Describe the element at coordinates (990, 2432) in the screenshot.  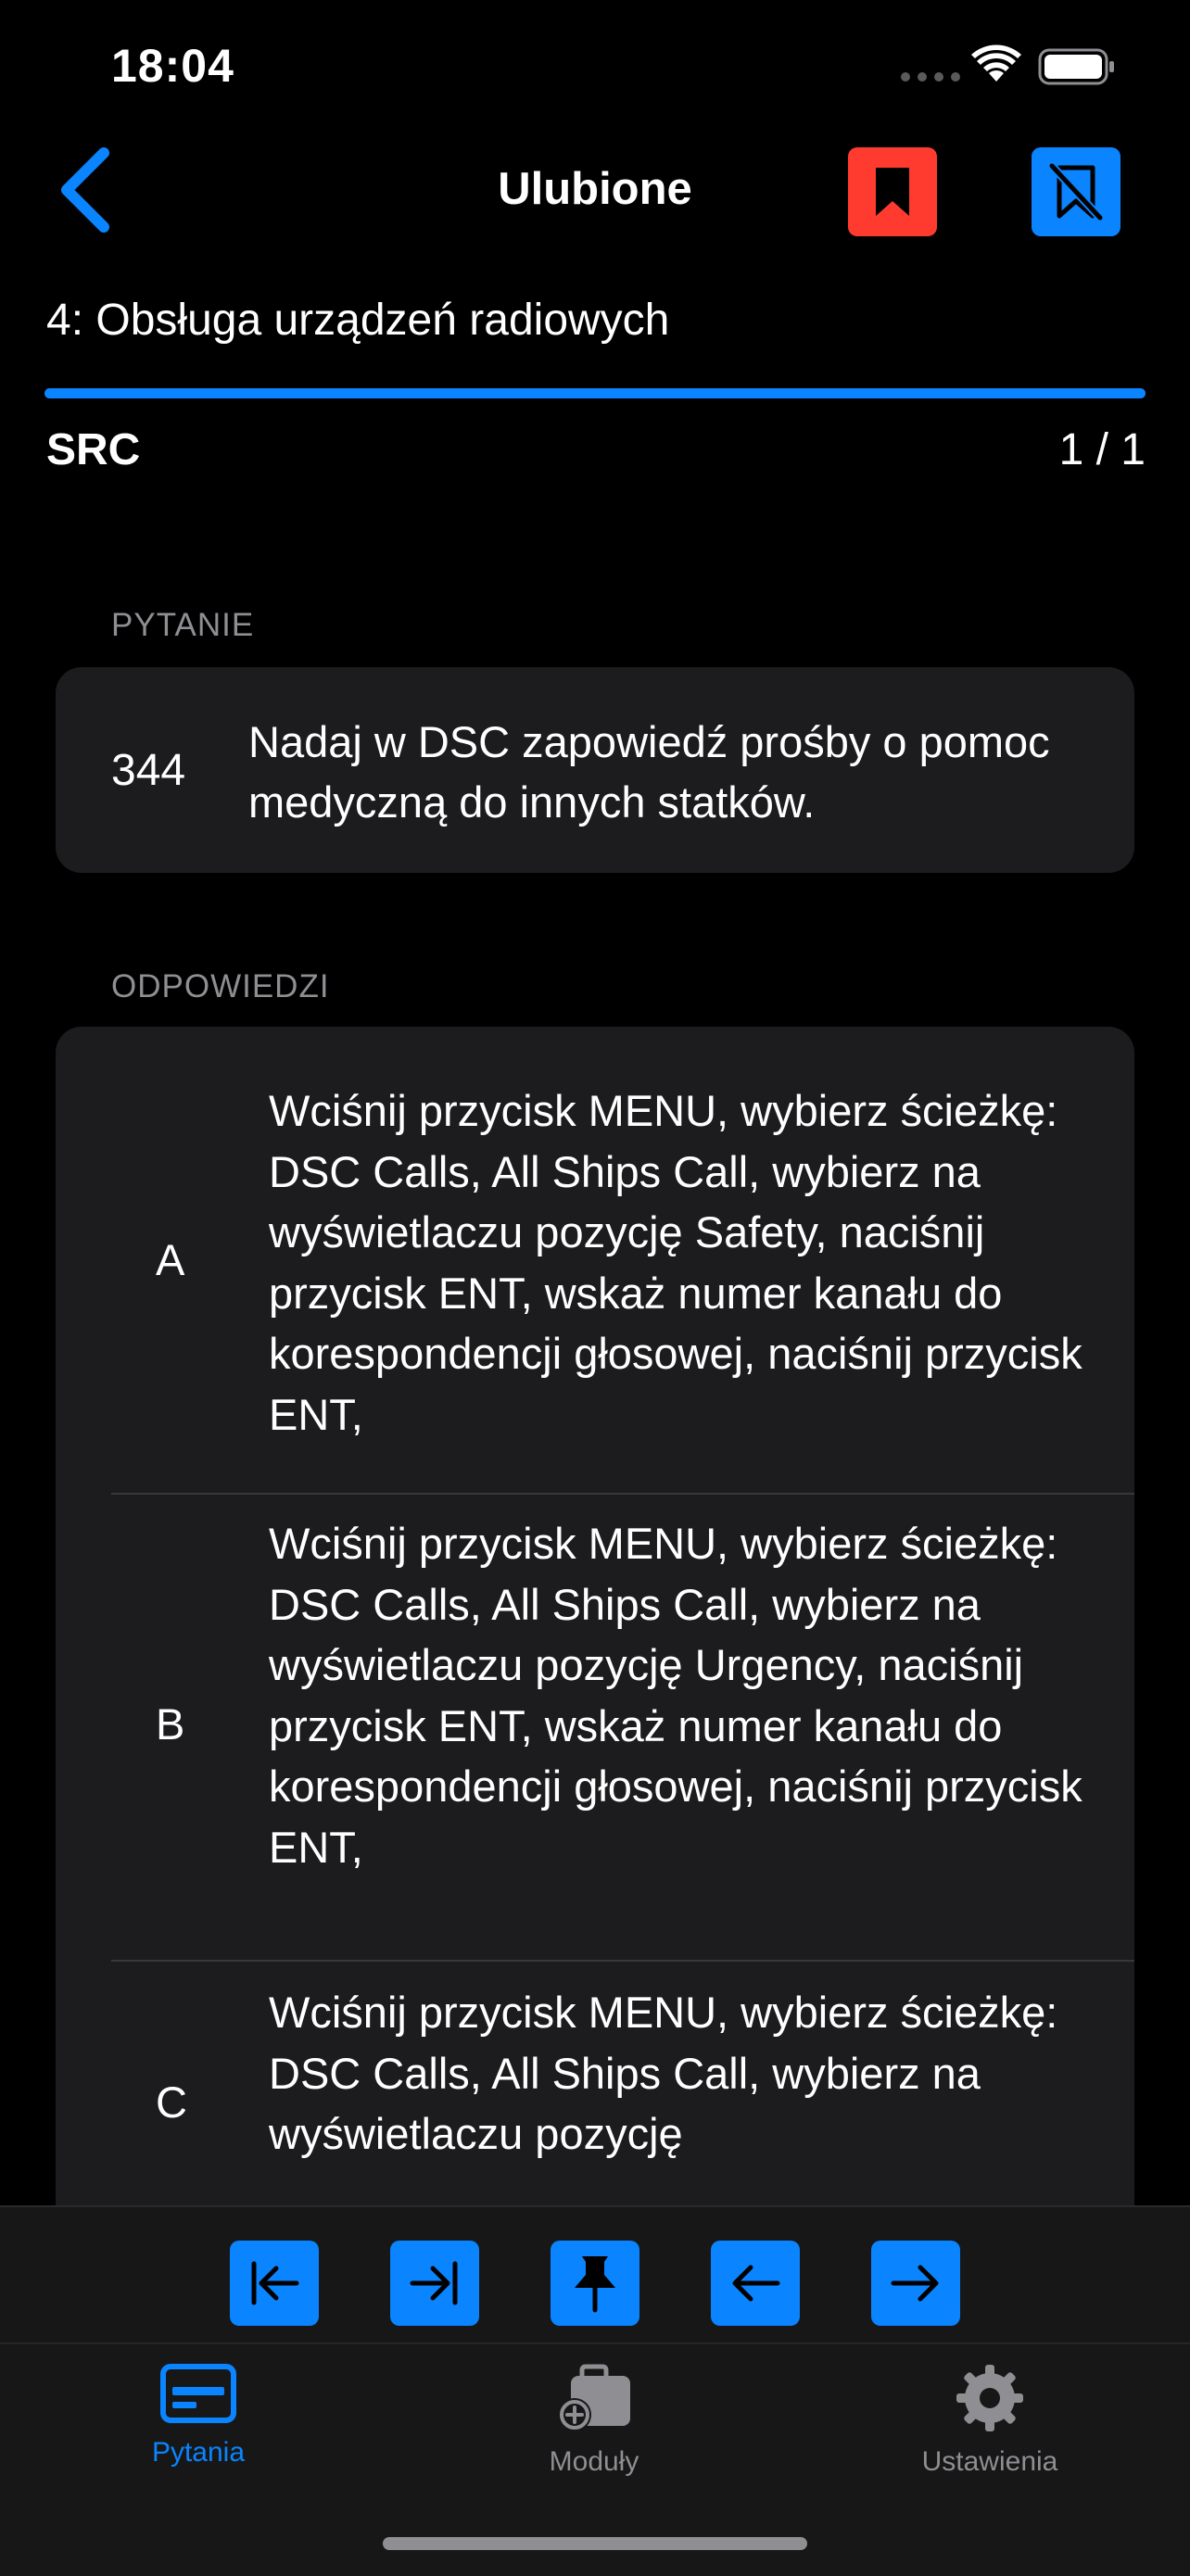
I see `tab-settings: Ustawienia` at that location.